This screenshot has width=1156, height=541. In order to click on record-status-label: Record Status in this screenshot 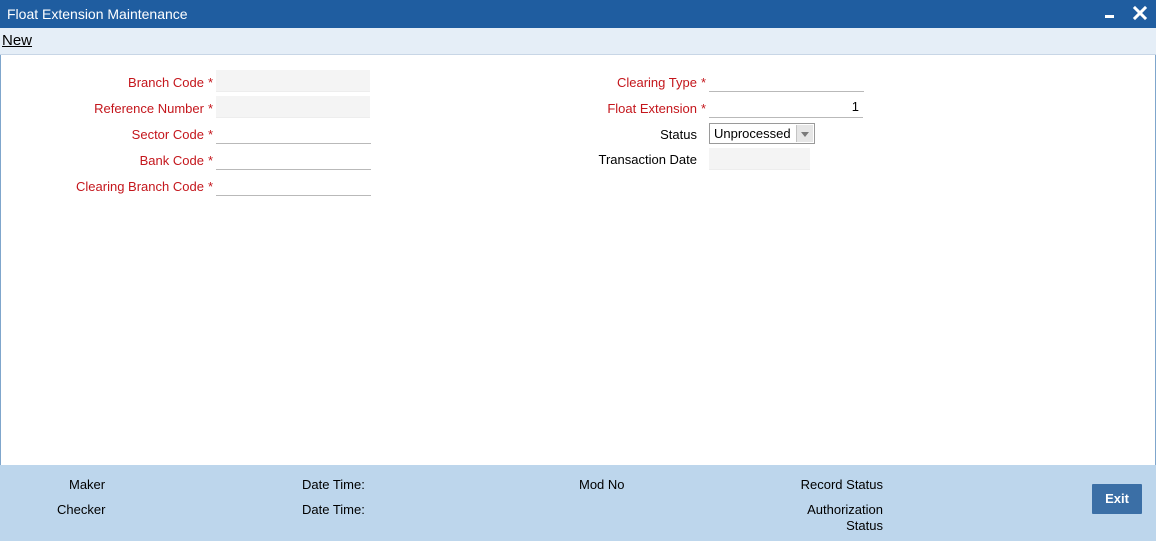, I will do `click(841, 484)`.